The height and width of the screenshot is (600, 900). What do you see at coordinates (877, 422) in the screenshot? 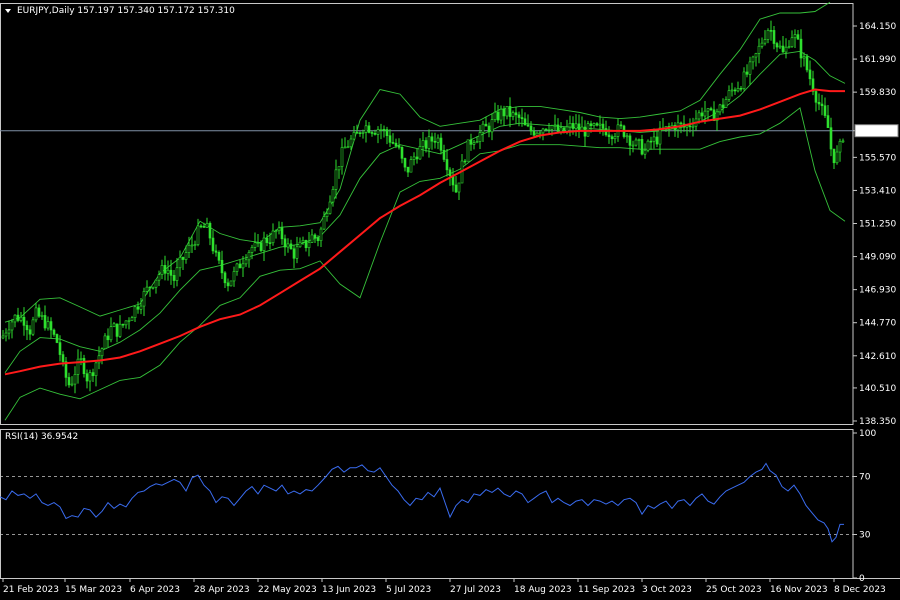
I see `price-tick-label: 138.350` at bounding box center [877, 422].